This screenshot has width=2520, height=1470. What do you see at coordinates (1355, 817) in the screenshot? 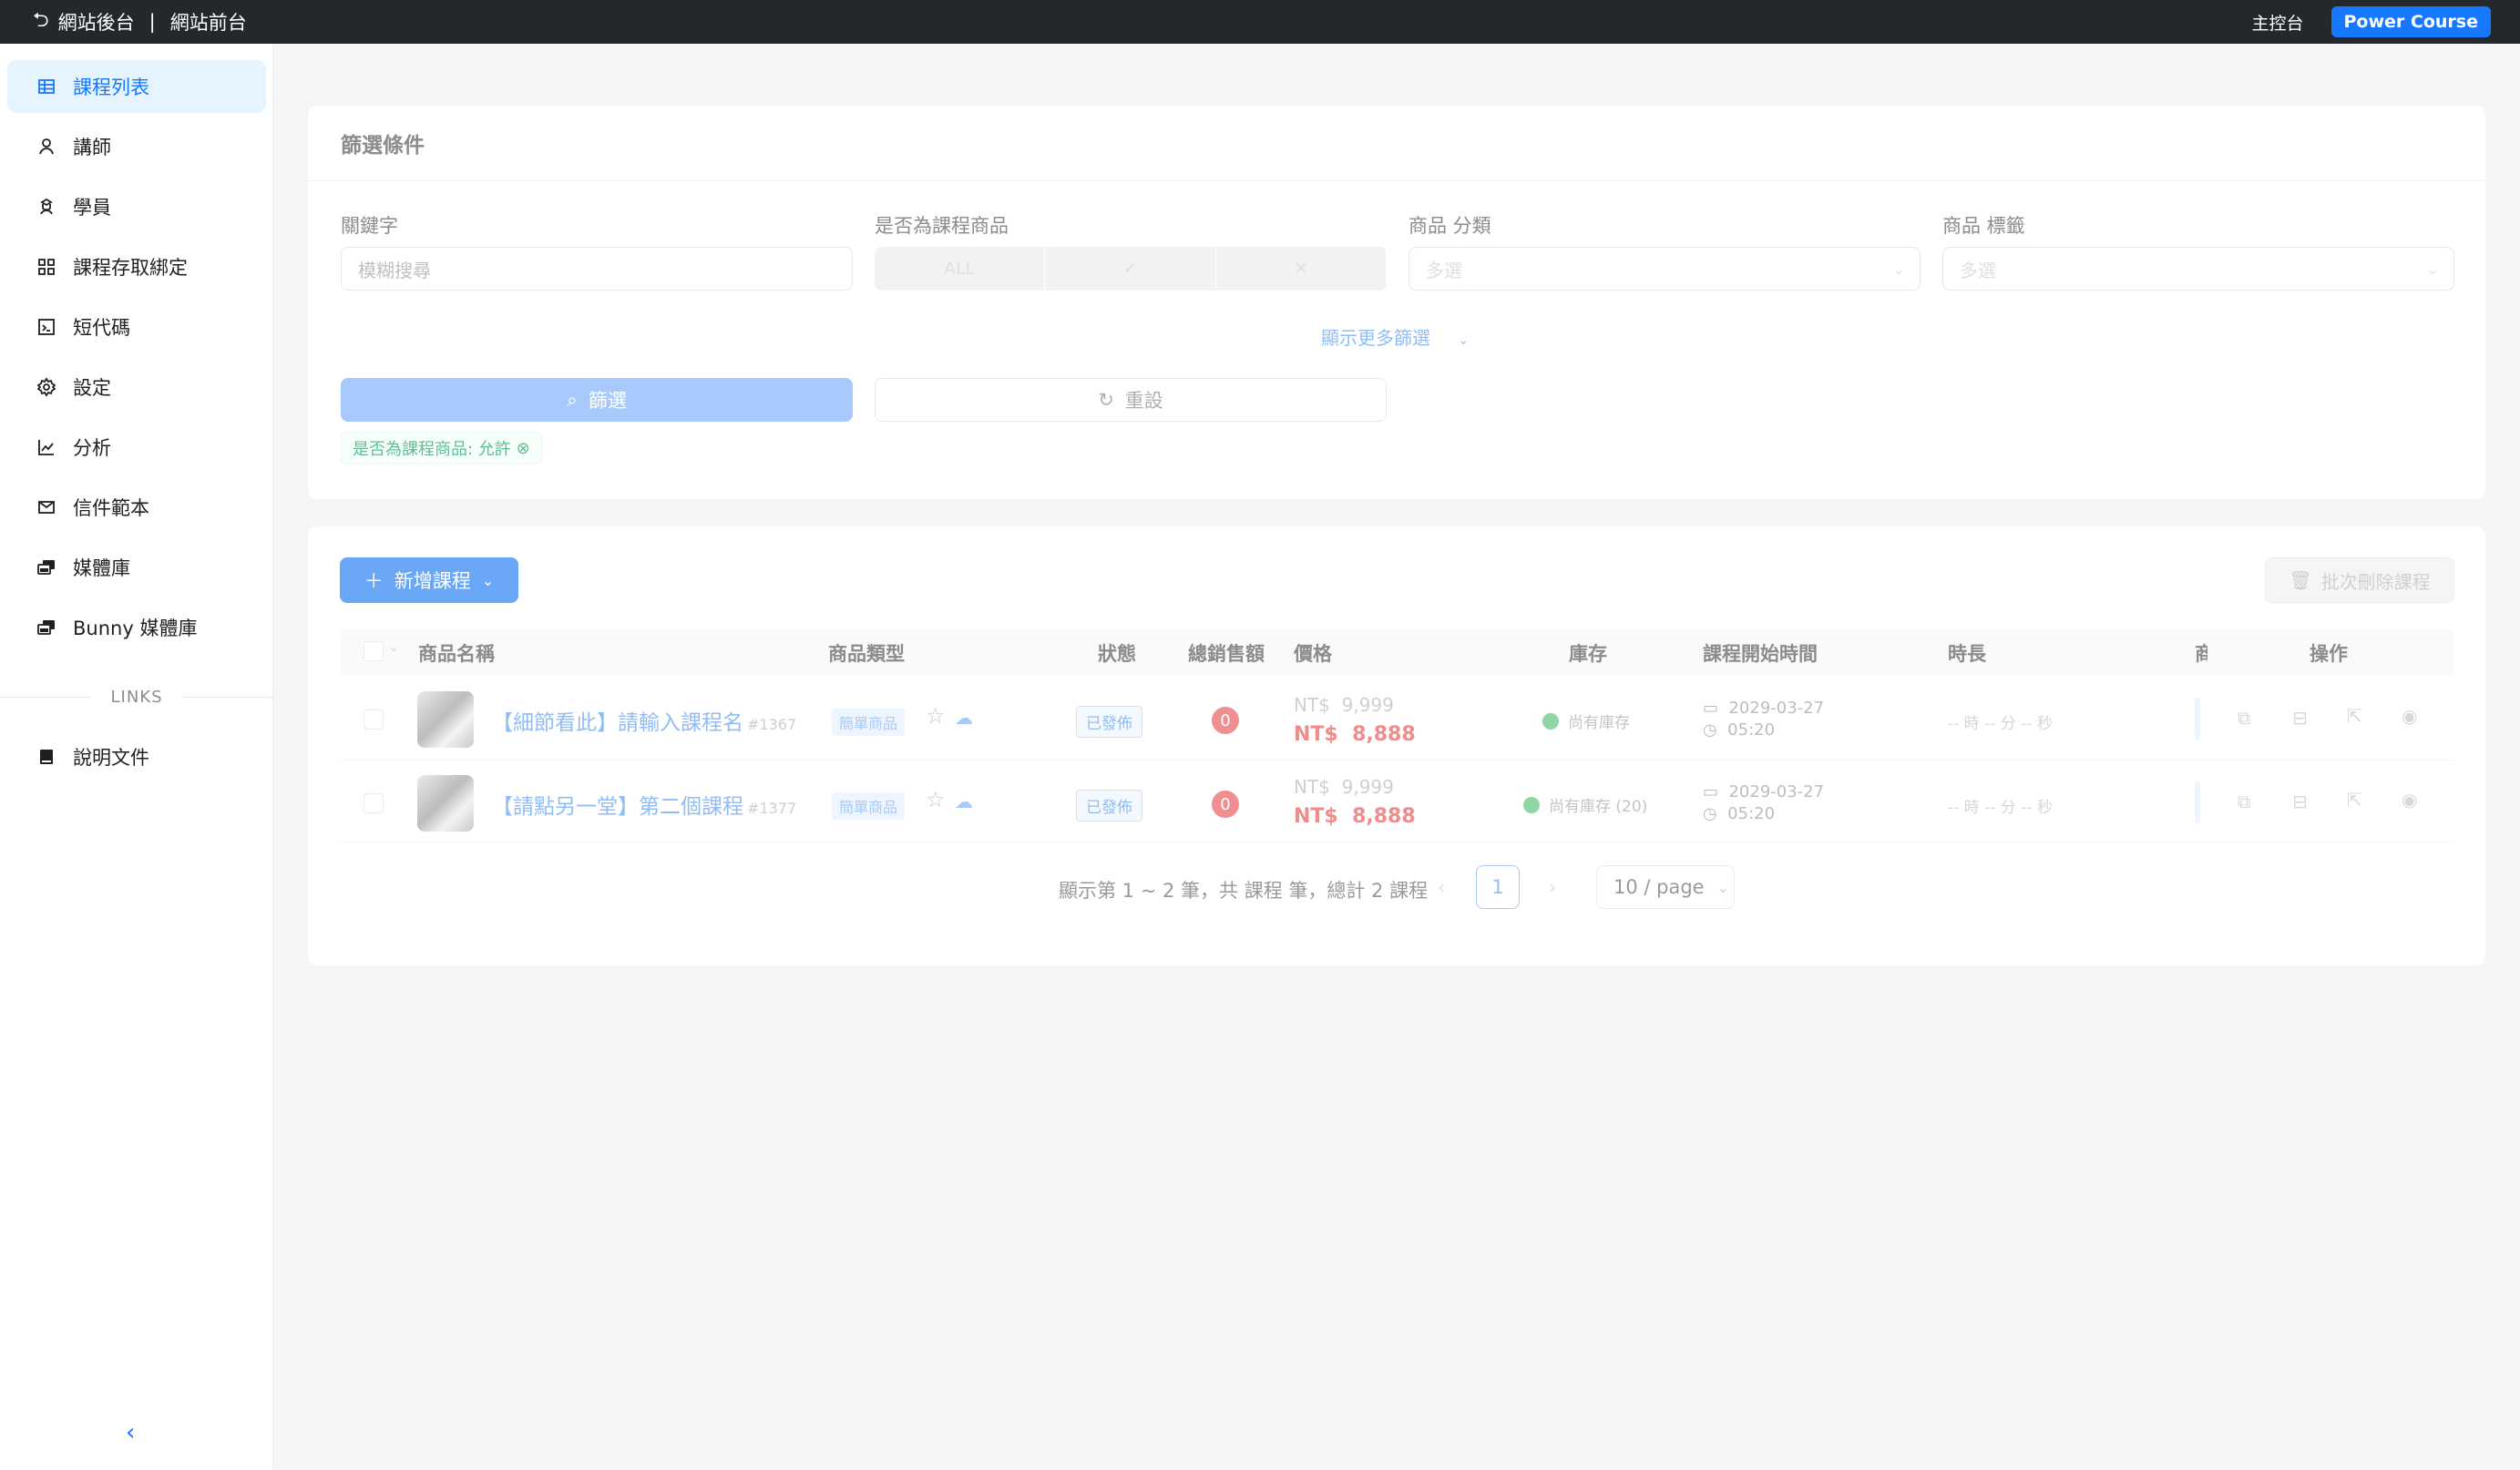
I see `sale-price: NT$ 8,888` at bounding box center [1355, 817].